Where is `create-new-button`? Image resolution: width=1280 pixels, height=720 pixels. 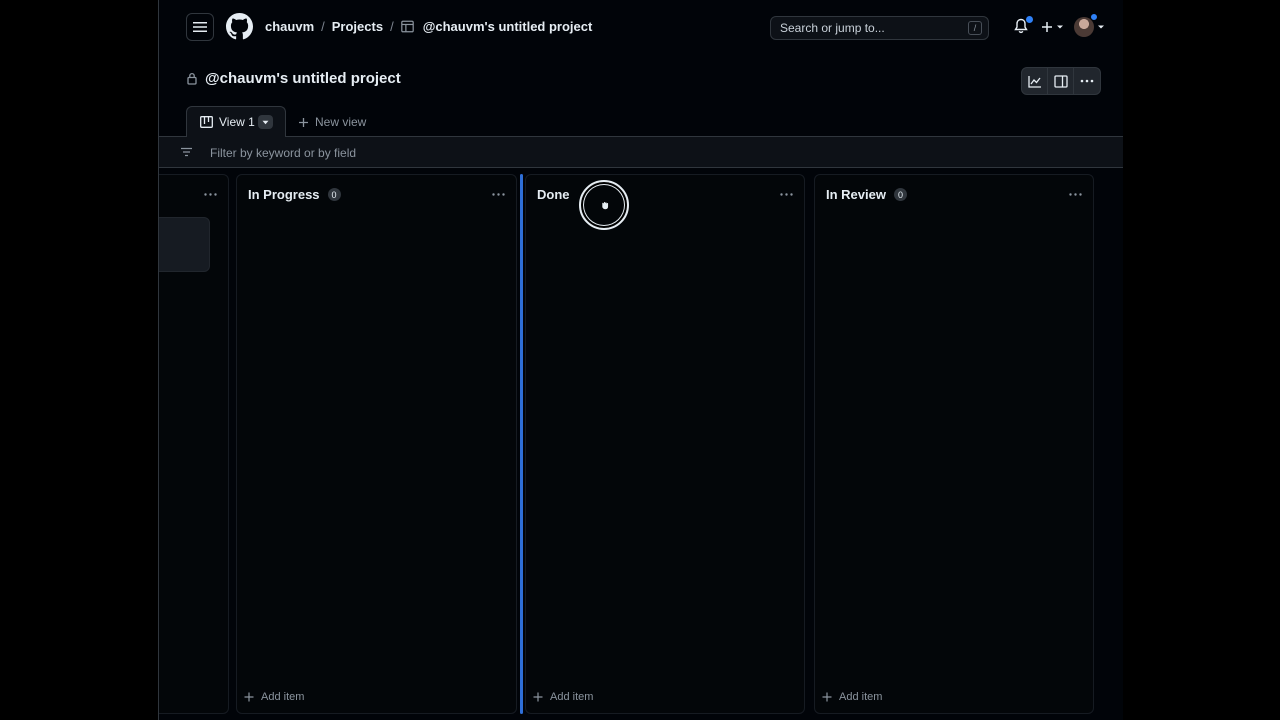 create-new-button is located at coordinates (1052, 27).